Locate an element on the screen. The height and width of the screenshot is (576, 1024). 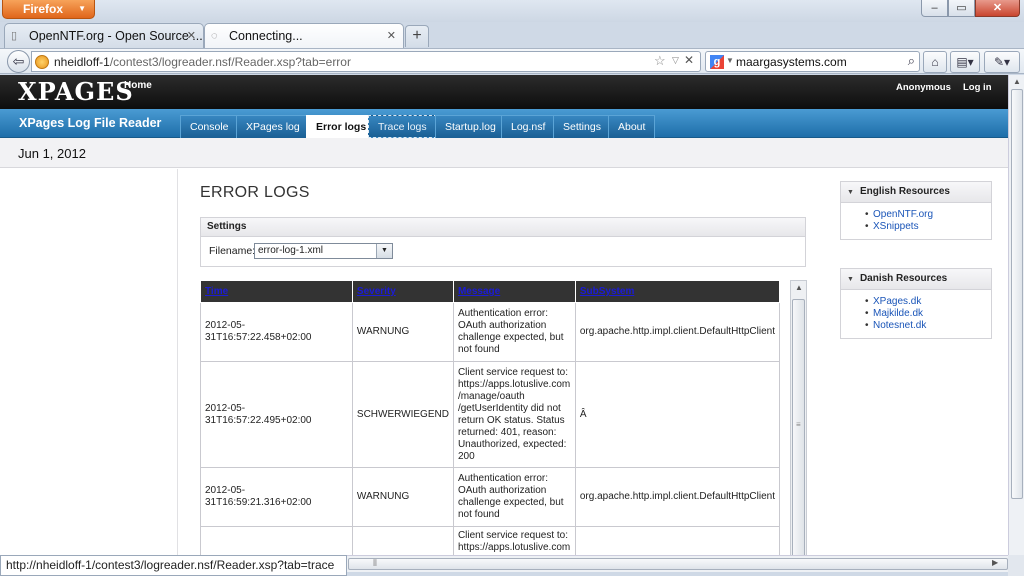
page-vertical-scrollbar: ▲ is located at coordinates (1016, 315).